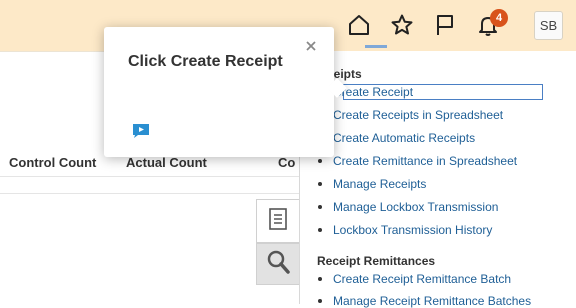 The image size is (576, 308). I want to click on task-link-label: Manage Receipt Remittance Batches, so click(432, 301).